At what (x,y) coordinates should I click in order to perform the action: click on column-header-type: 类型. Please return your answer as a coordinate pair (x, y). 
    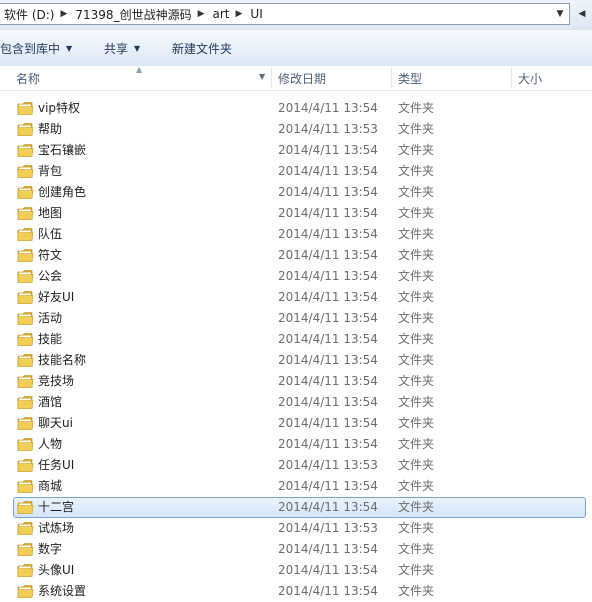
    Looking at the image, I should click on (410, 78).